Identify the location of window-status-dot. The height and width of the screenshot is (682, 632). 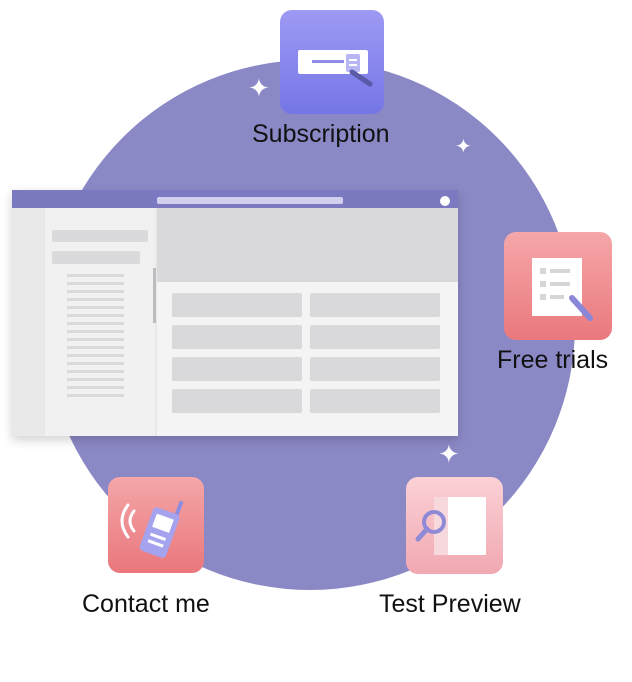
(445, 201).